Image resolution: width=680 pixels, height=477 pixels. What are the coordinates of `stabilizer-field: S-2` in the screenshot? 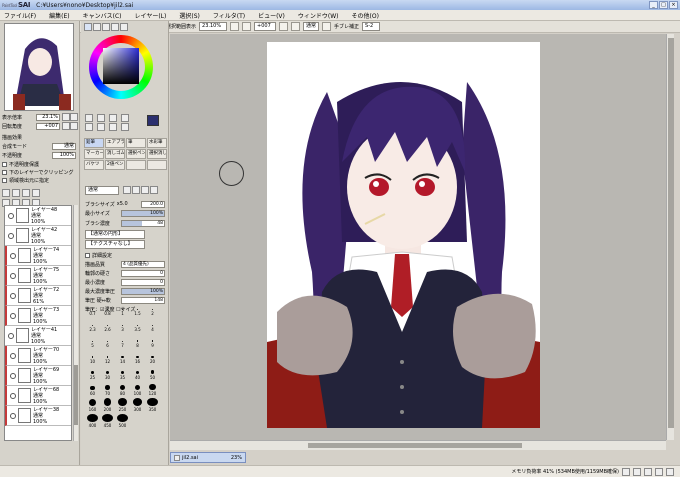 It's located at (371, 26).